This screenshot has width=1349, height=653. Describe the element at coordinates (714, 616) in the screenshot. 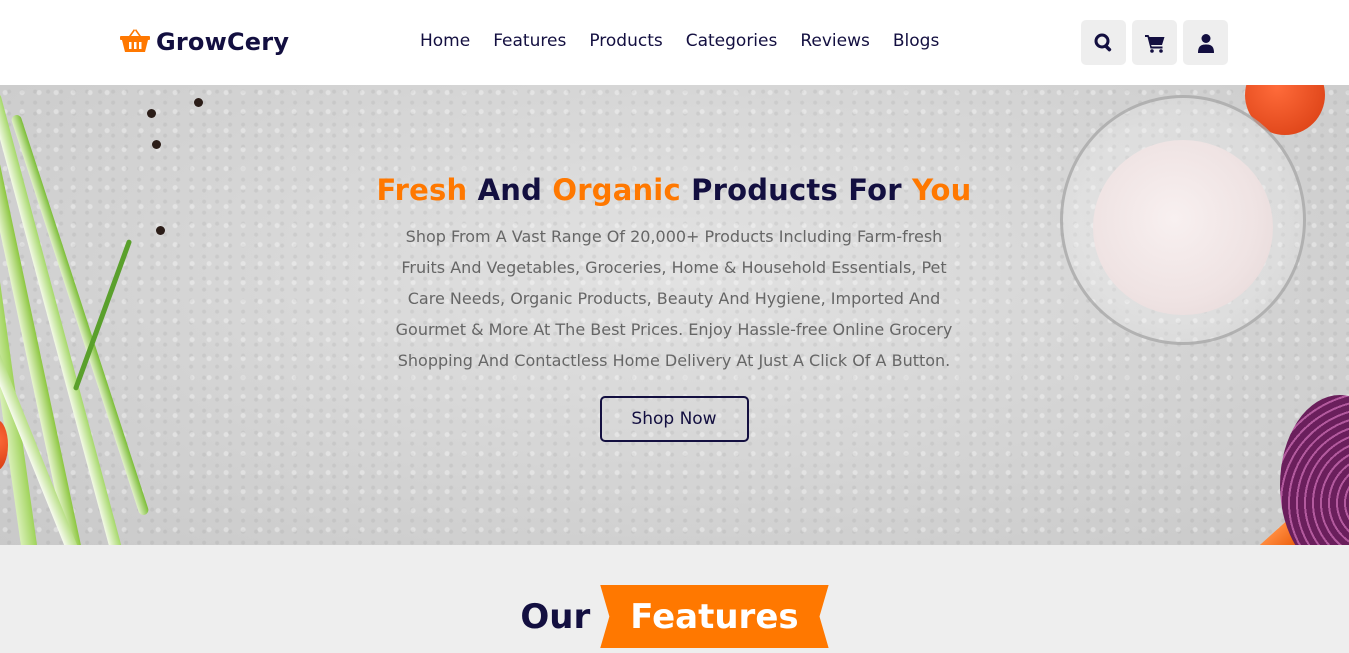

I see `features-heading-highlight: Features` at that location.